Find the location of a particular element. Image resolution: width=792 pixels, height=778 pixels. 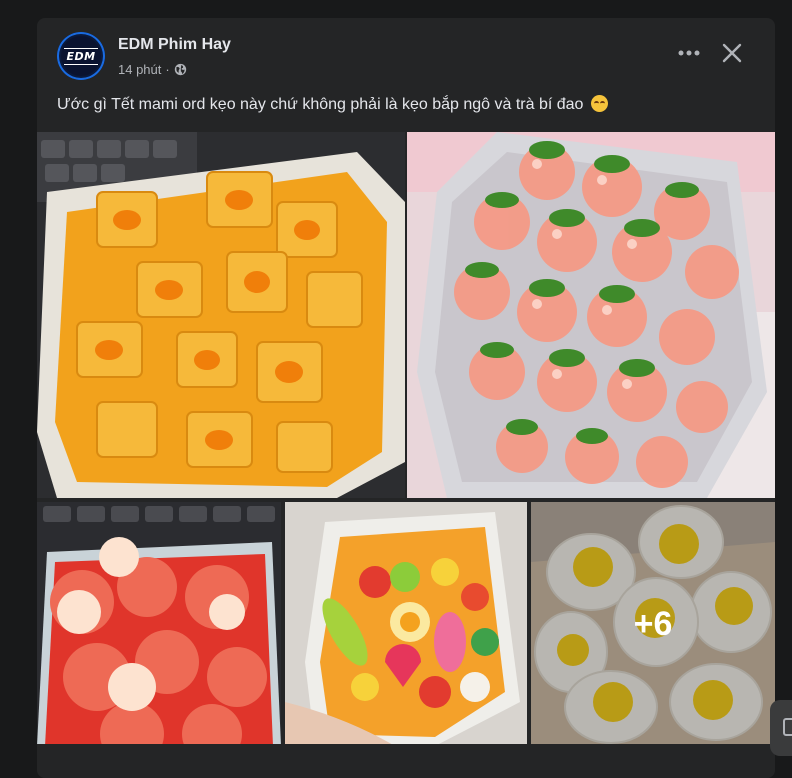

more-photos-count: +6 is located at coordinates (653, 623).